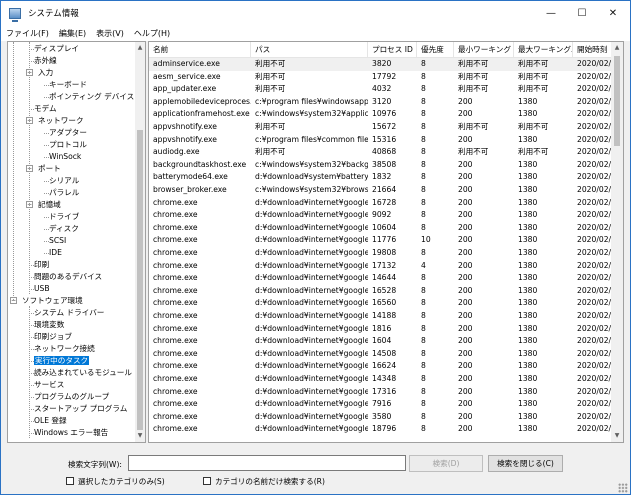 This screenshot has height=495, width=631. I want to click on close-button: ✕, so click(613, 13).